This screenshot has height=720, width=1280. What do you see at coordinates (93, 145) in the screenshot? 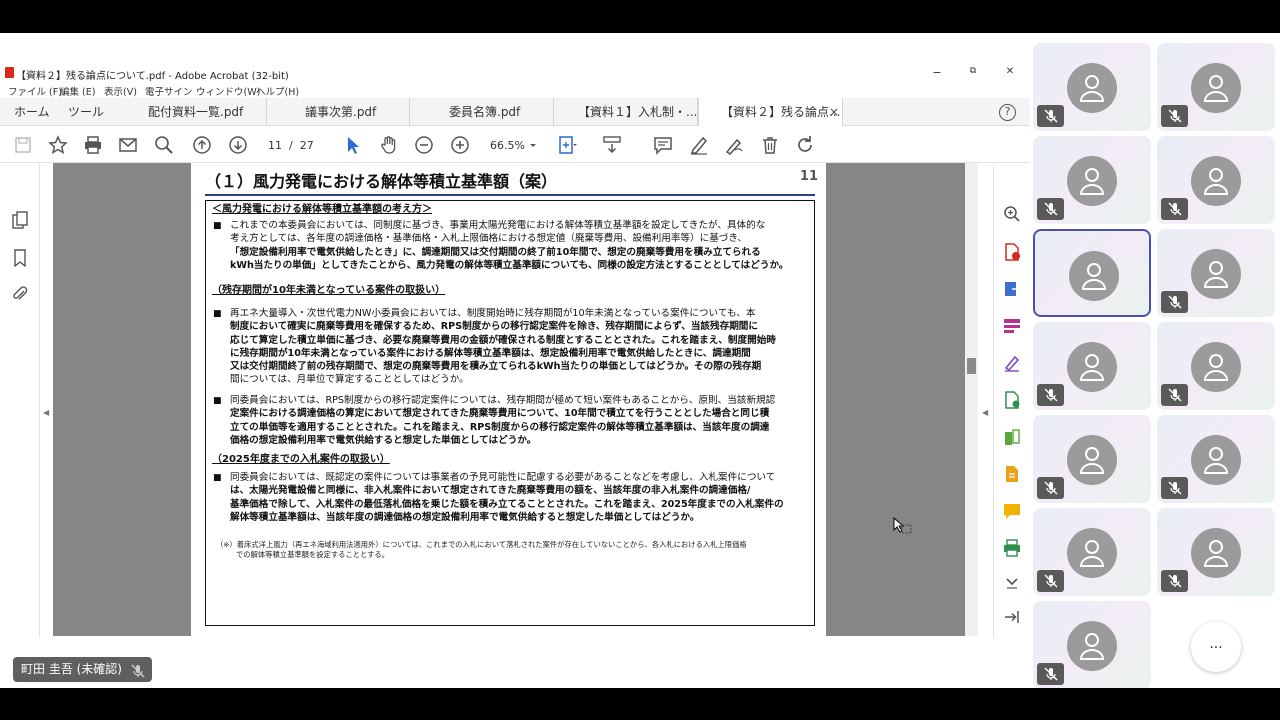
I see `print-icon` at bounding box center [93, 145].